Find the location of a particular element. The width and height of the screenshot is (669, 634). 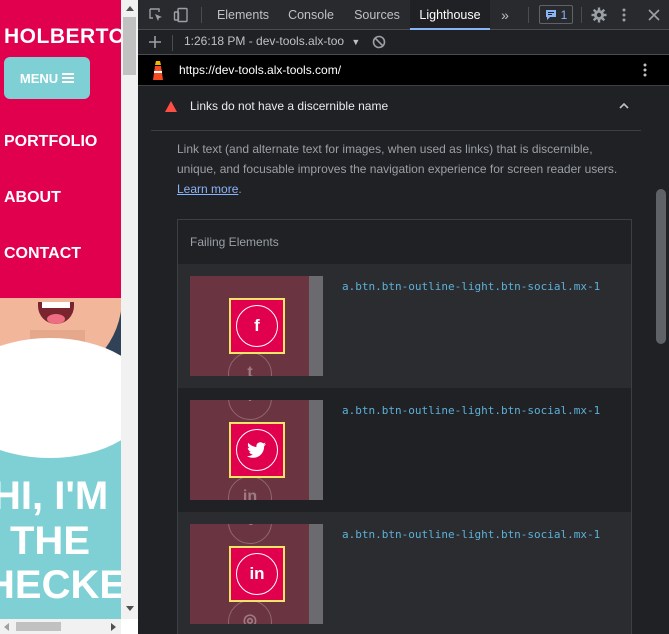

report-scrollbar is located at coordinates (661, 360).